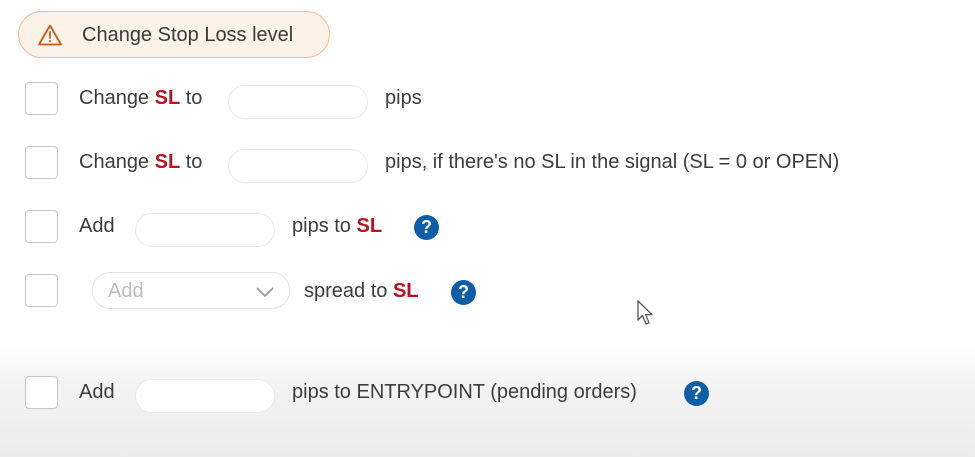 The image size is (975, 457). I want to click on change-sl-pips-input, so click(298, 102).